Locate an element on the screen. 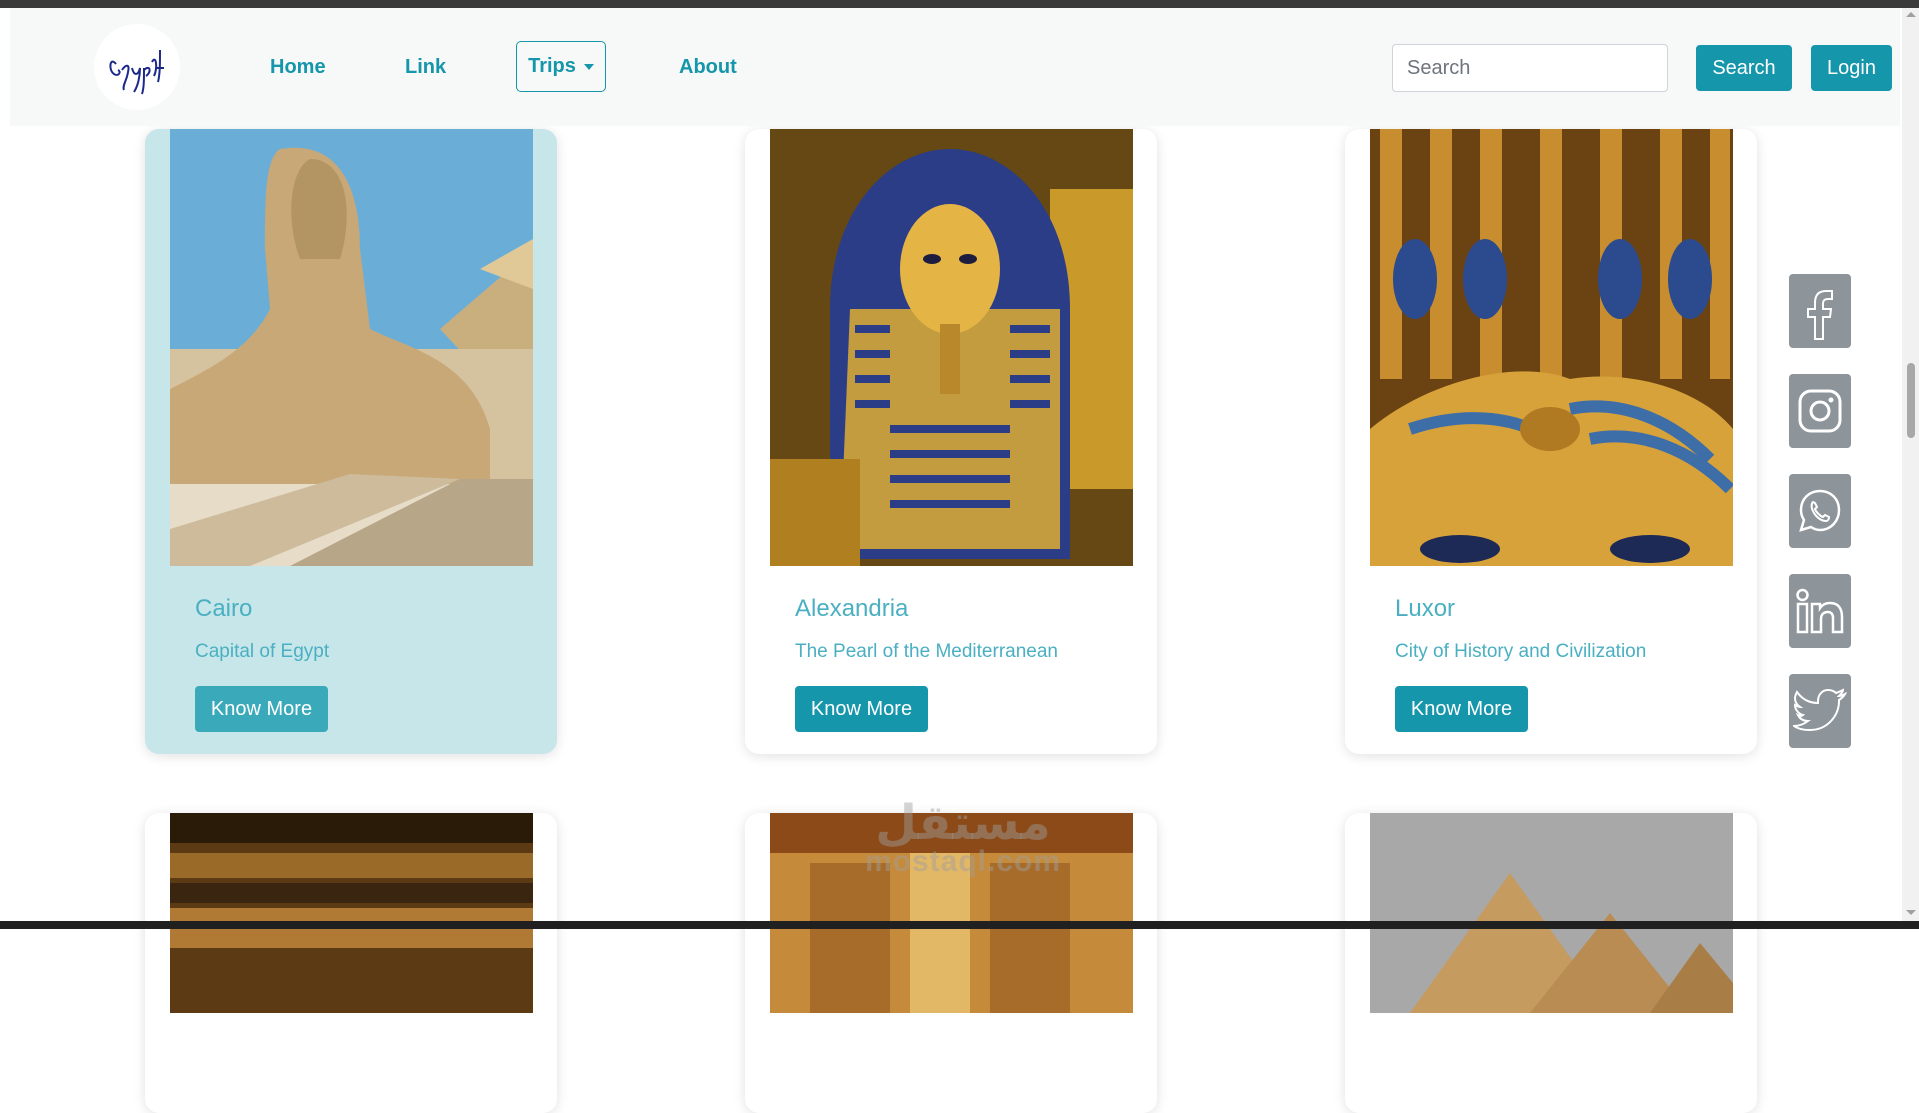 This screenshot has width=1919, height=1113. twitter-button is located at coordinates (1820, 711).